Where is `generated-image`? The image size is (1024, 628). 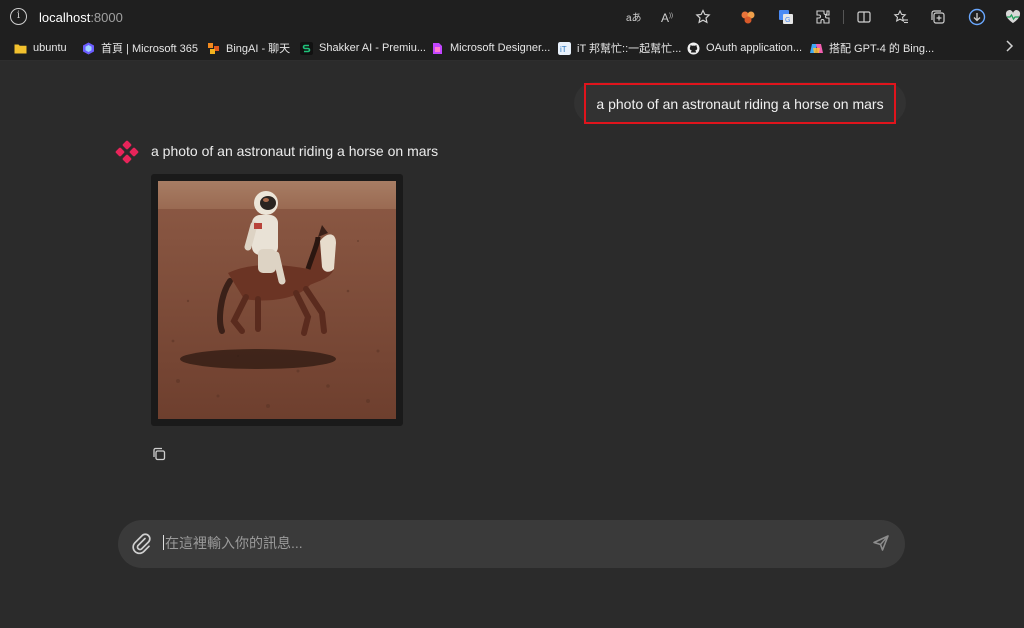
generated-image is located at coordinates (277, 300).